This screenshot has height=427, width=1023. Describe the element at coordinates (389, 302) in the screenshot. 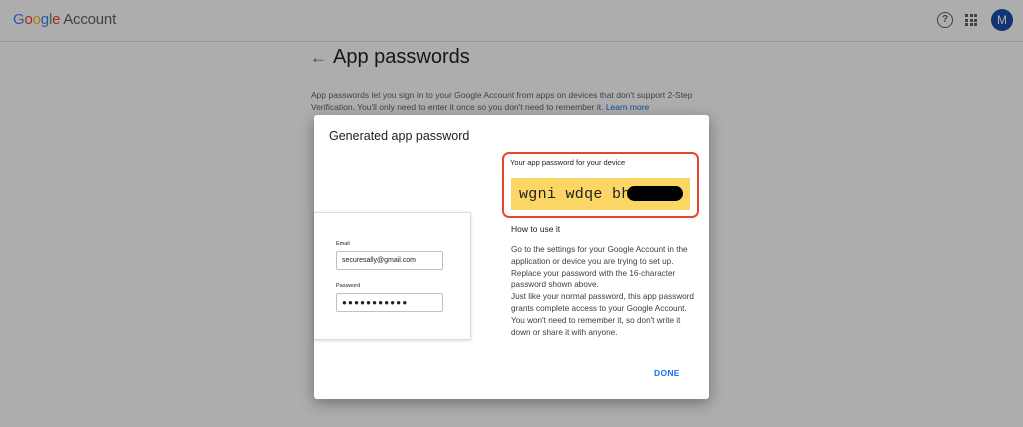

I see `password-field: ●●●●●●●●●●●` at that location.